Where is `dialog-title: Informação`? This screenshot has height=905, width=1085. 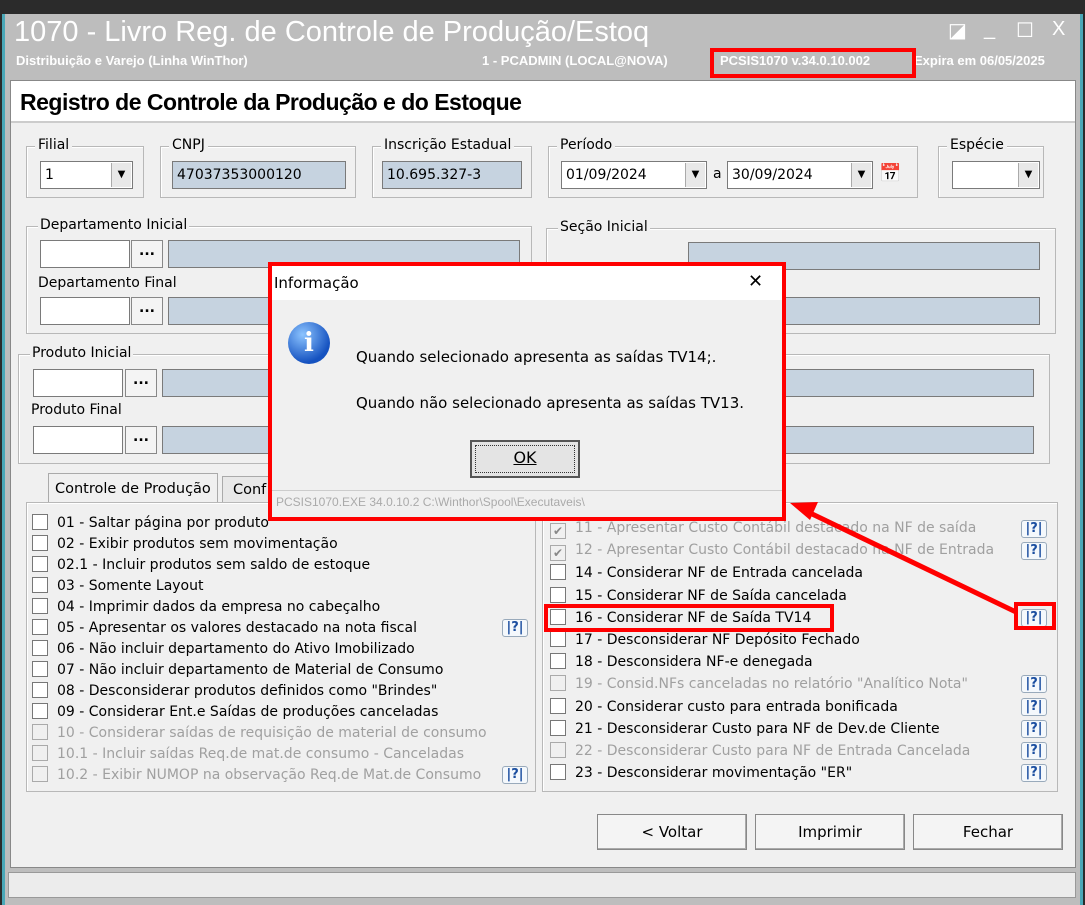
dialog-title: Informação is located at coordinates (316, 283).